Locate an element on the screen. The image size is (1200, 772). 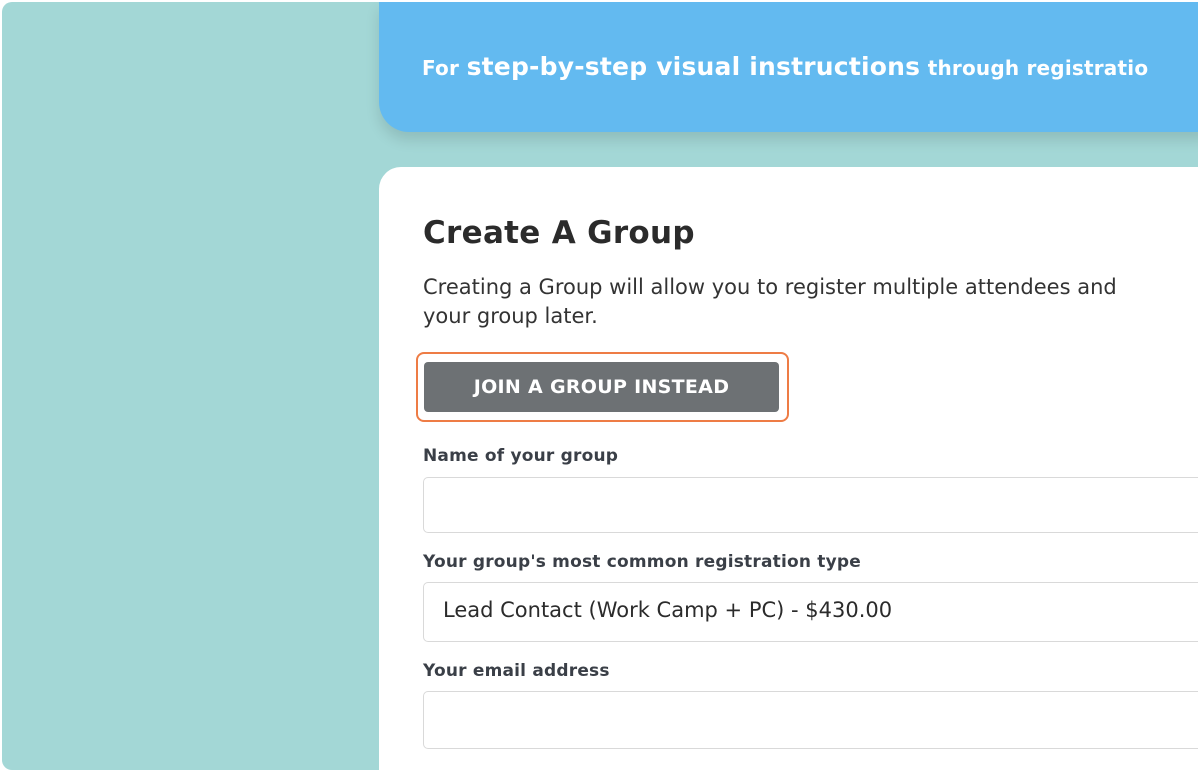
email-input is located at coordinates (810, 720).